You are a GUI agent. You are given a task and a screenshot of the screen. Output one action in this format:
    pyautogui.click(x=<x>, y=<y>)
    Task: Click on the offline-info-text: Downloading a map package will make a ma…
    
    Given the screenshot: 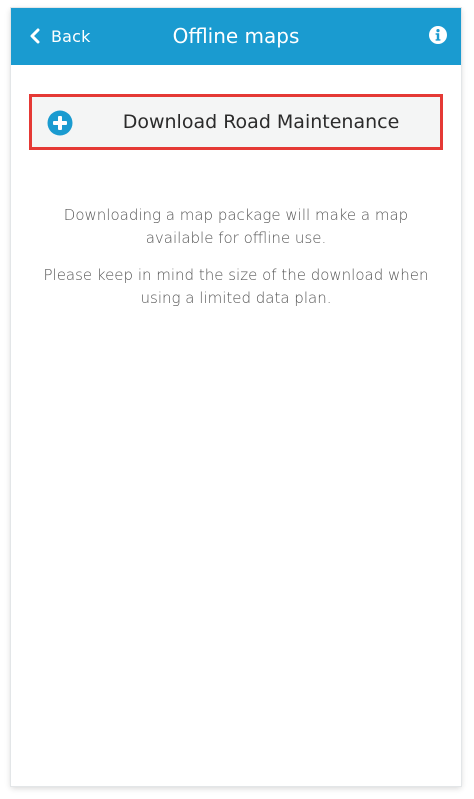 What is the action you would take?
    pyautogui.click(x=236, y=226)
    